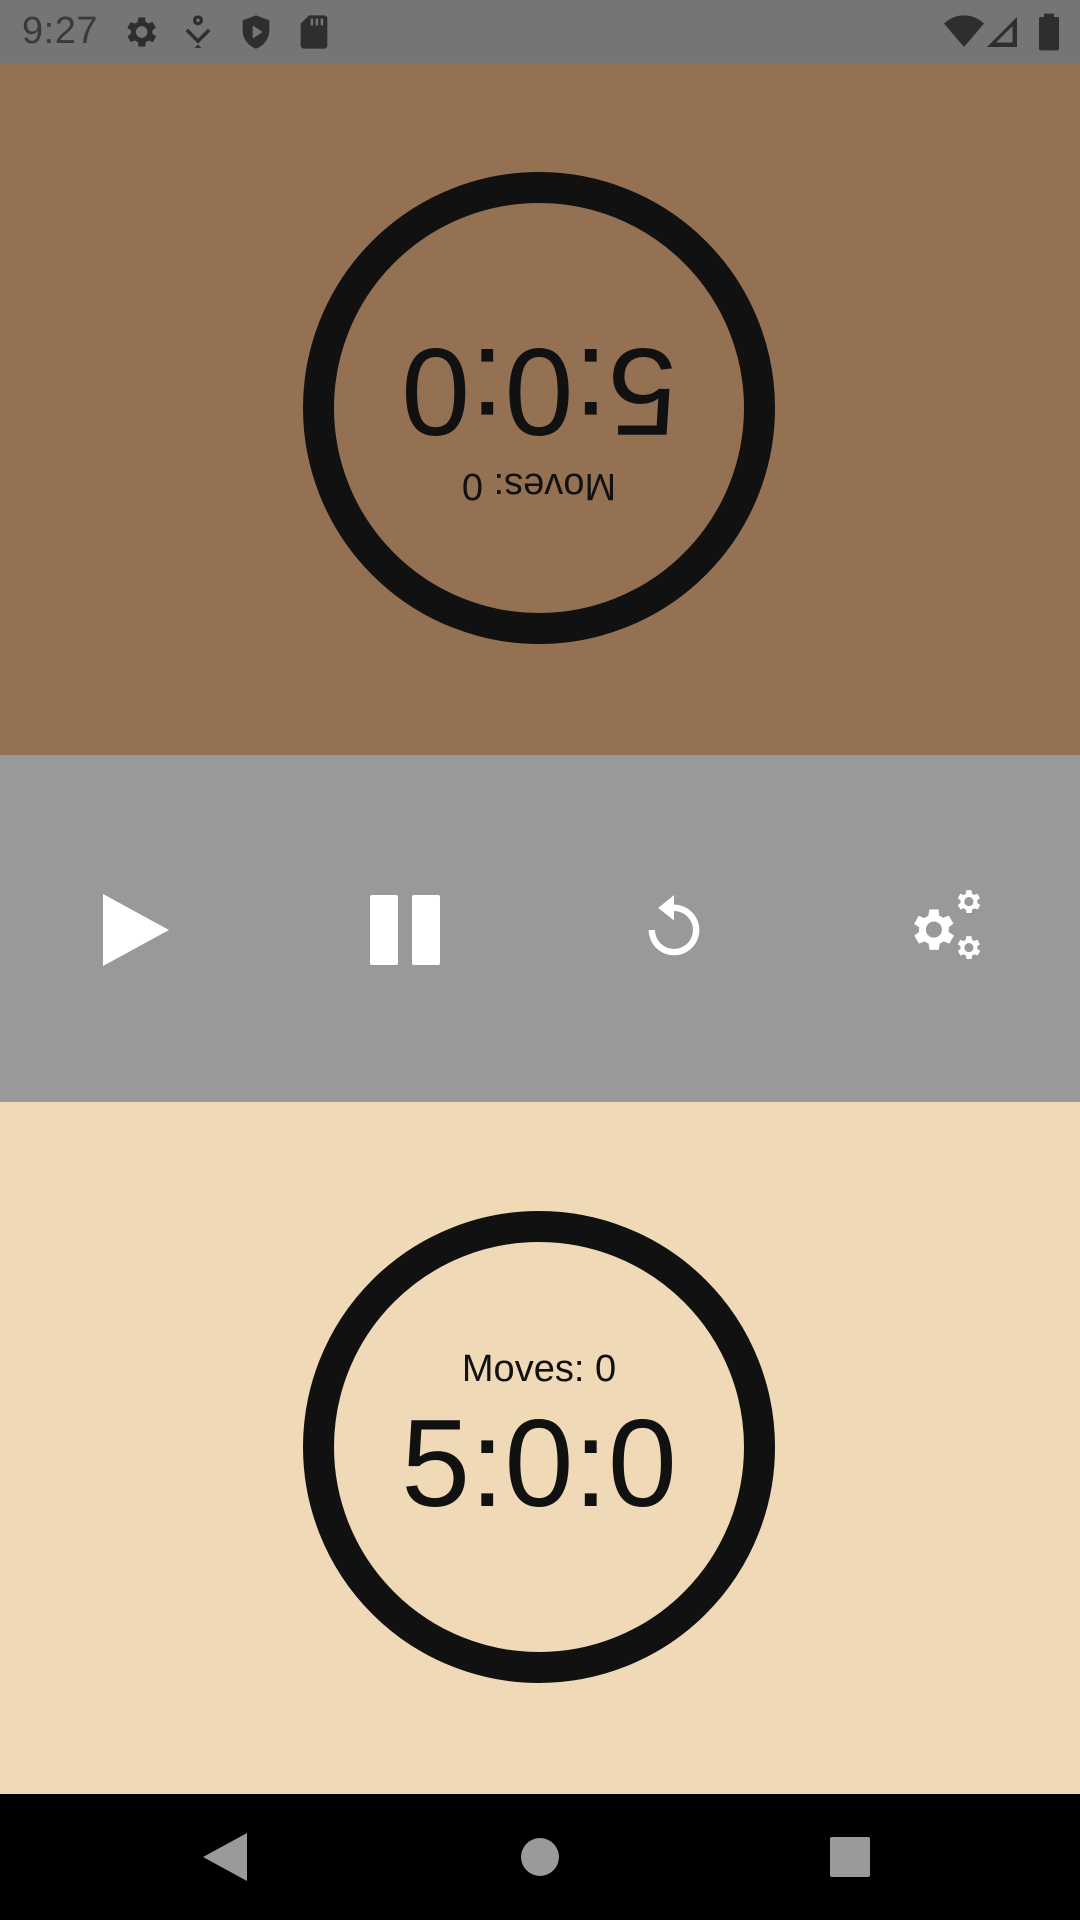 The width and height of the screenshot is (1080, 1920). I want to click on pause-icon, so click(405, 930).